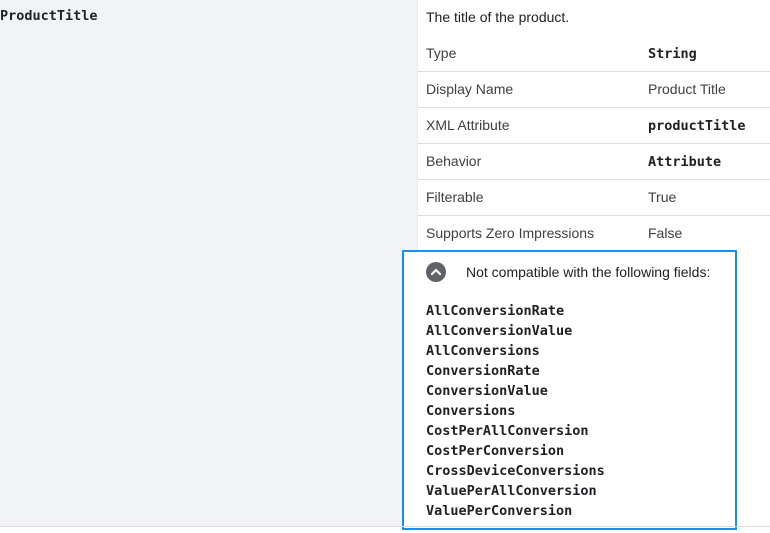 The width and height of the screenshot is (770, 533). Describe the element at coordinates (507, 431) in the screenshot. I see `list-item: CostPerAllConversion` at that location.